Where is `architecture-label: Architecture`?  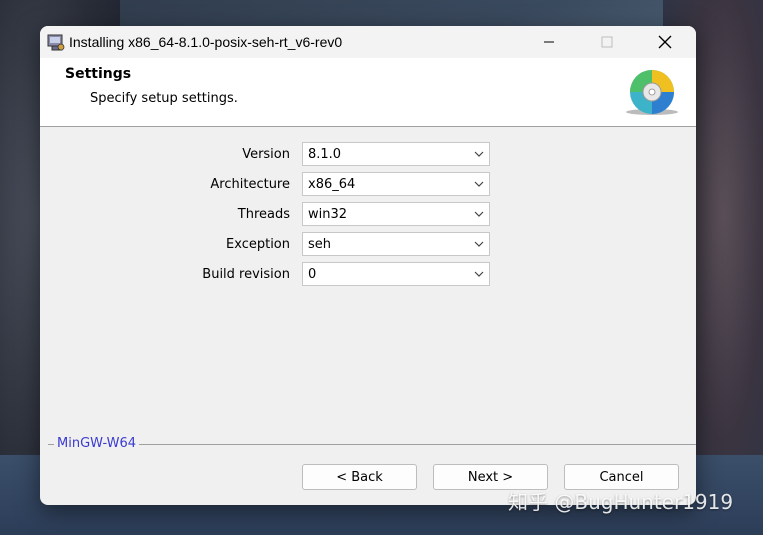 architecture-label: Architecture is located at coordinates (250, 184).